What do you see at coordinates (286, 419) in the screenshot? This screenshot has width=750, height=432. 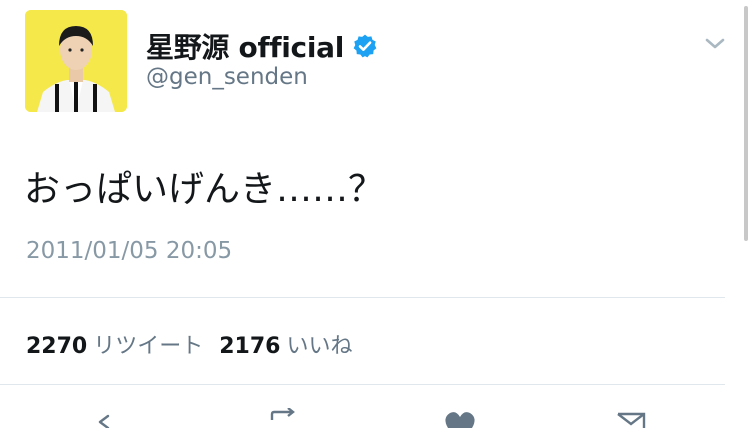 I see `retweet-icon` at bounding box center [286, 419].